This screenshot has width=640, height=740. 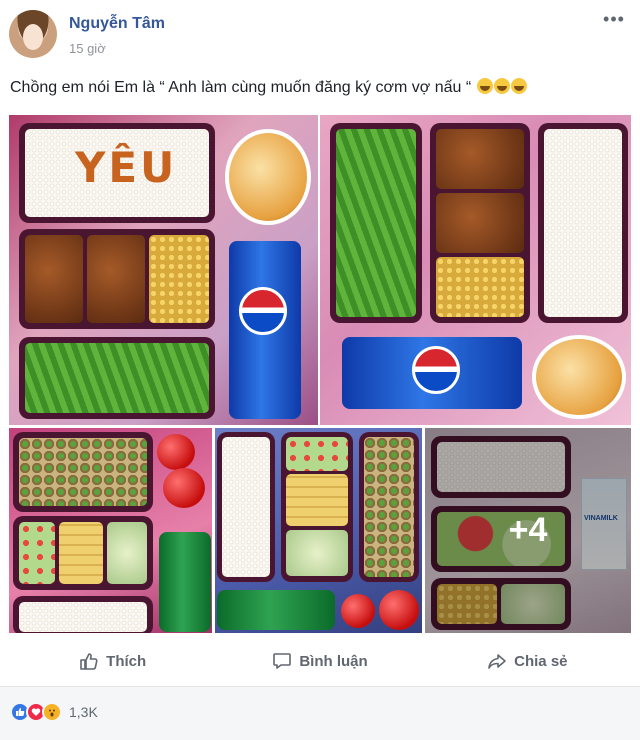 I want to click on like-button: Thích, so click(x=112, y=661).